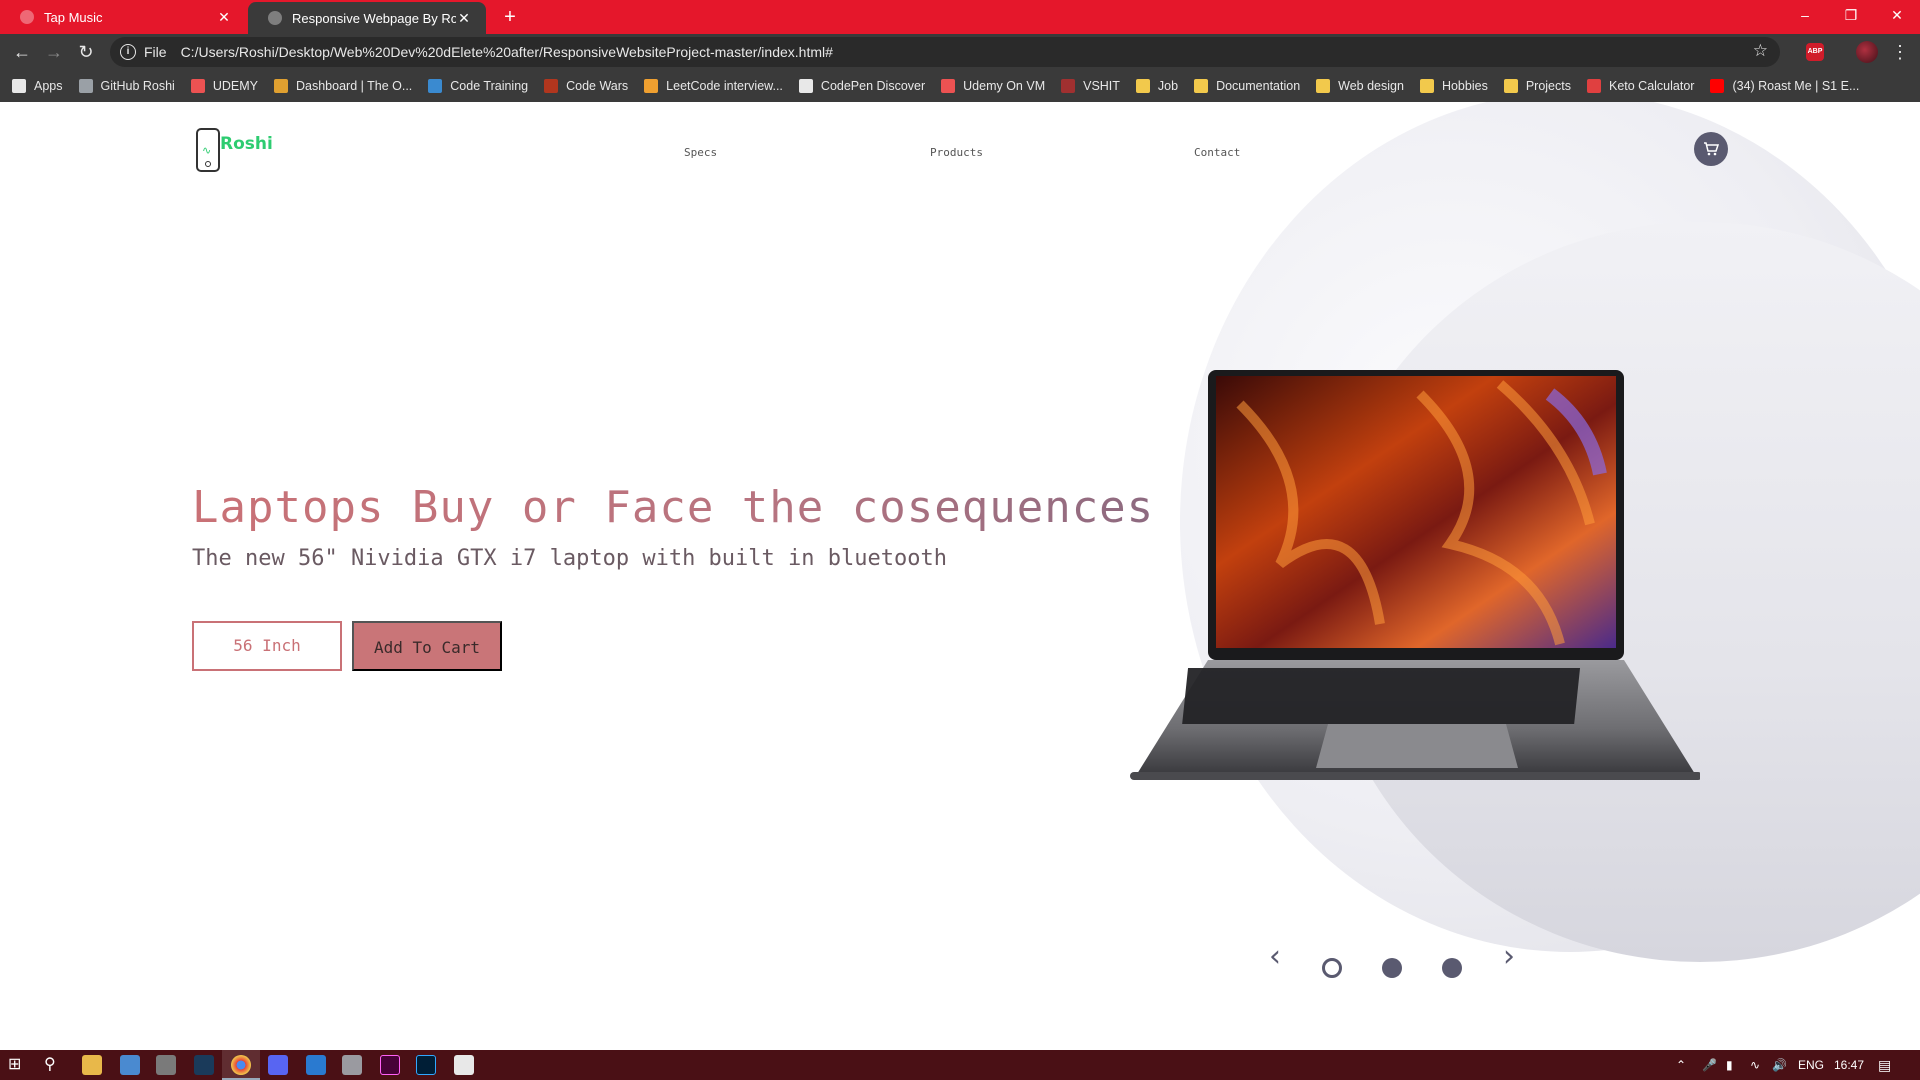  I want to click on reload-icon: ↻, so click(86, 52).